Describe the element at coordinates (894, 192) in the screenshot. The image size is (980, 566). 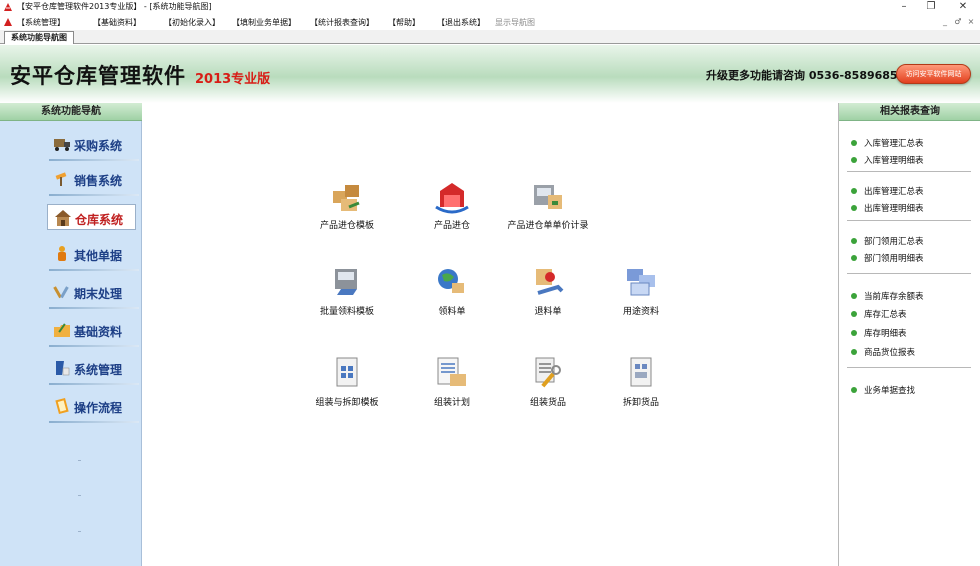
I see `report-label: 出库管理汇总表` at that location.